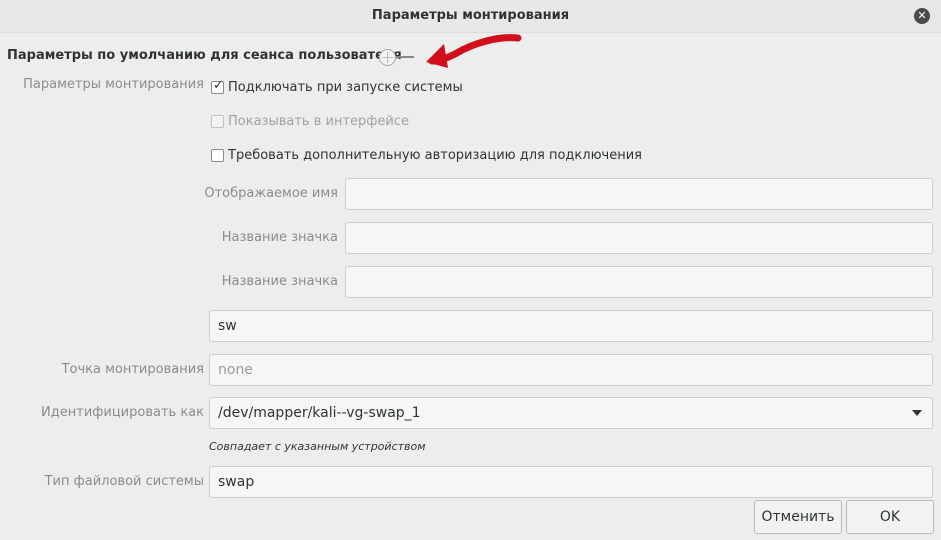 The height and width of the screenshot is (540, 941). What do you see at coordinates (474, 51) in the screenshot?
I see `red-arrow-annotation-icon` at bounding box center [474, 51].